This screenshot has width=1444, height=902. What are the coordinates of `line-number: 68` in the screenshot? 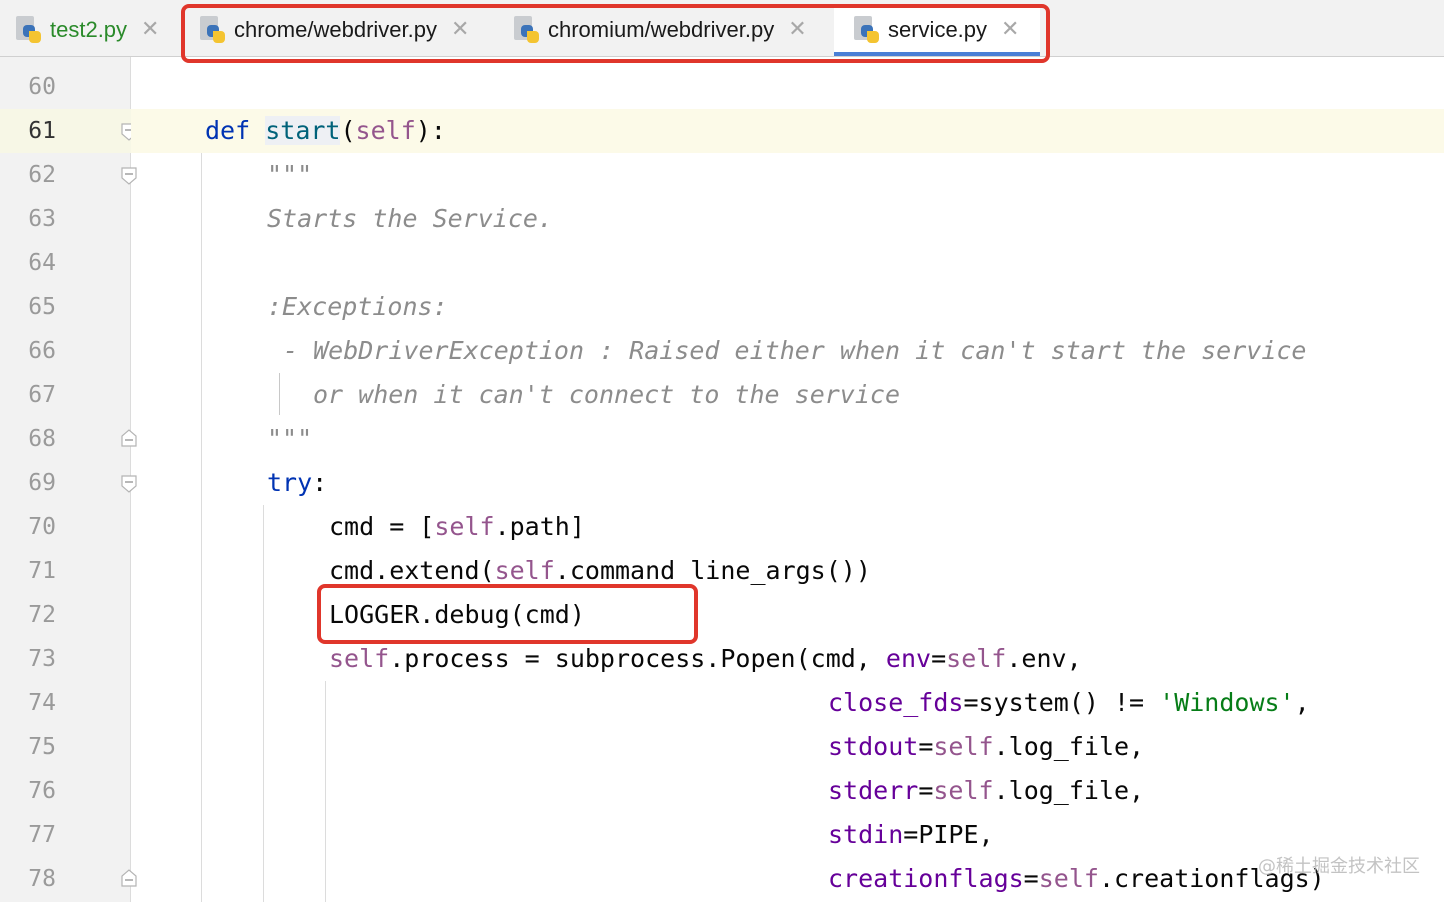 It's located at (42, 439).